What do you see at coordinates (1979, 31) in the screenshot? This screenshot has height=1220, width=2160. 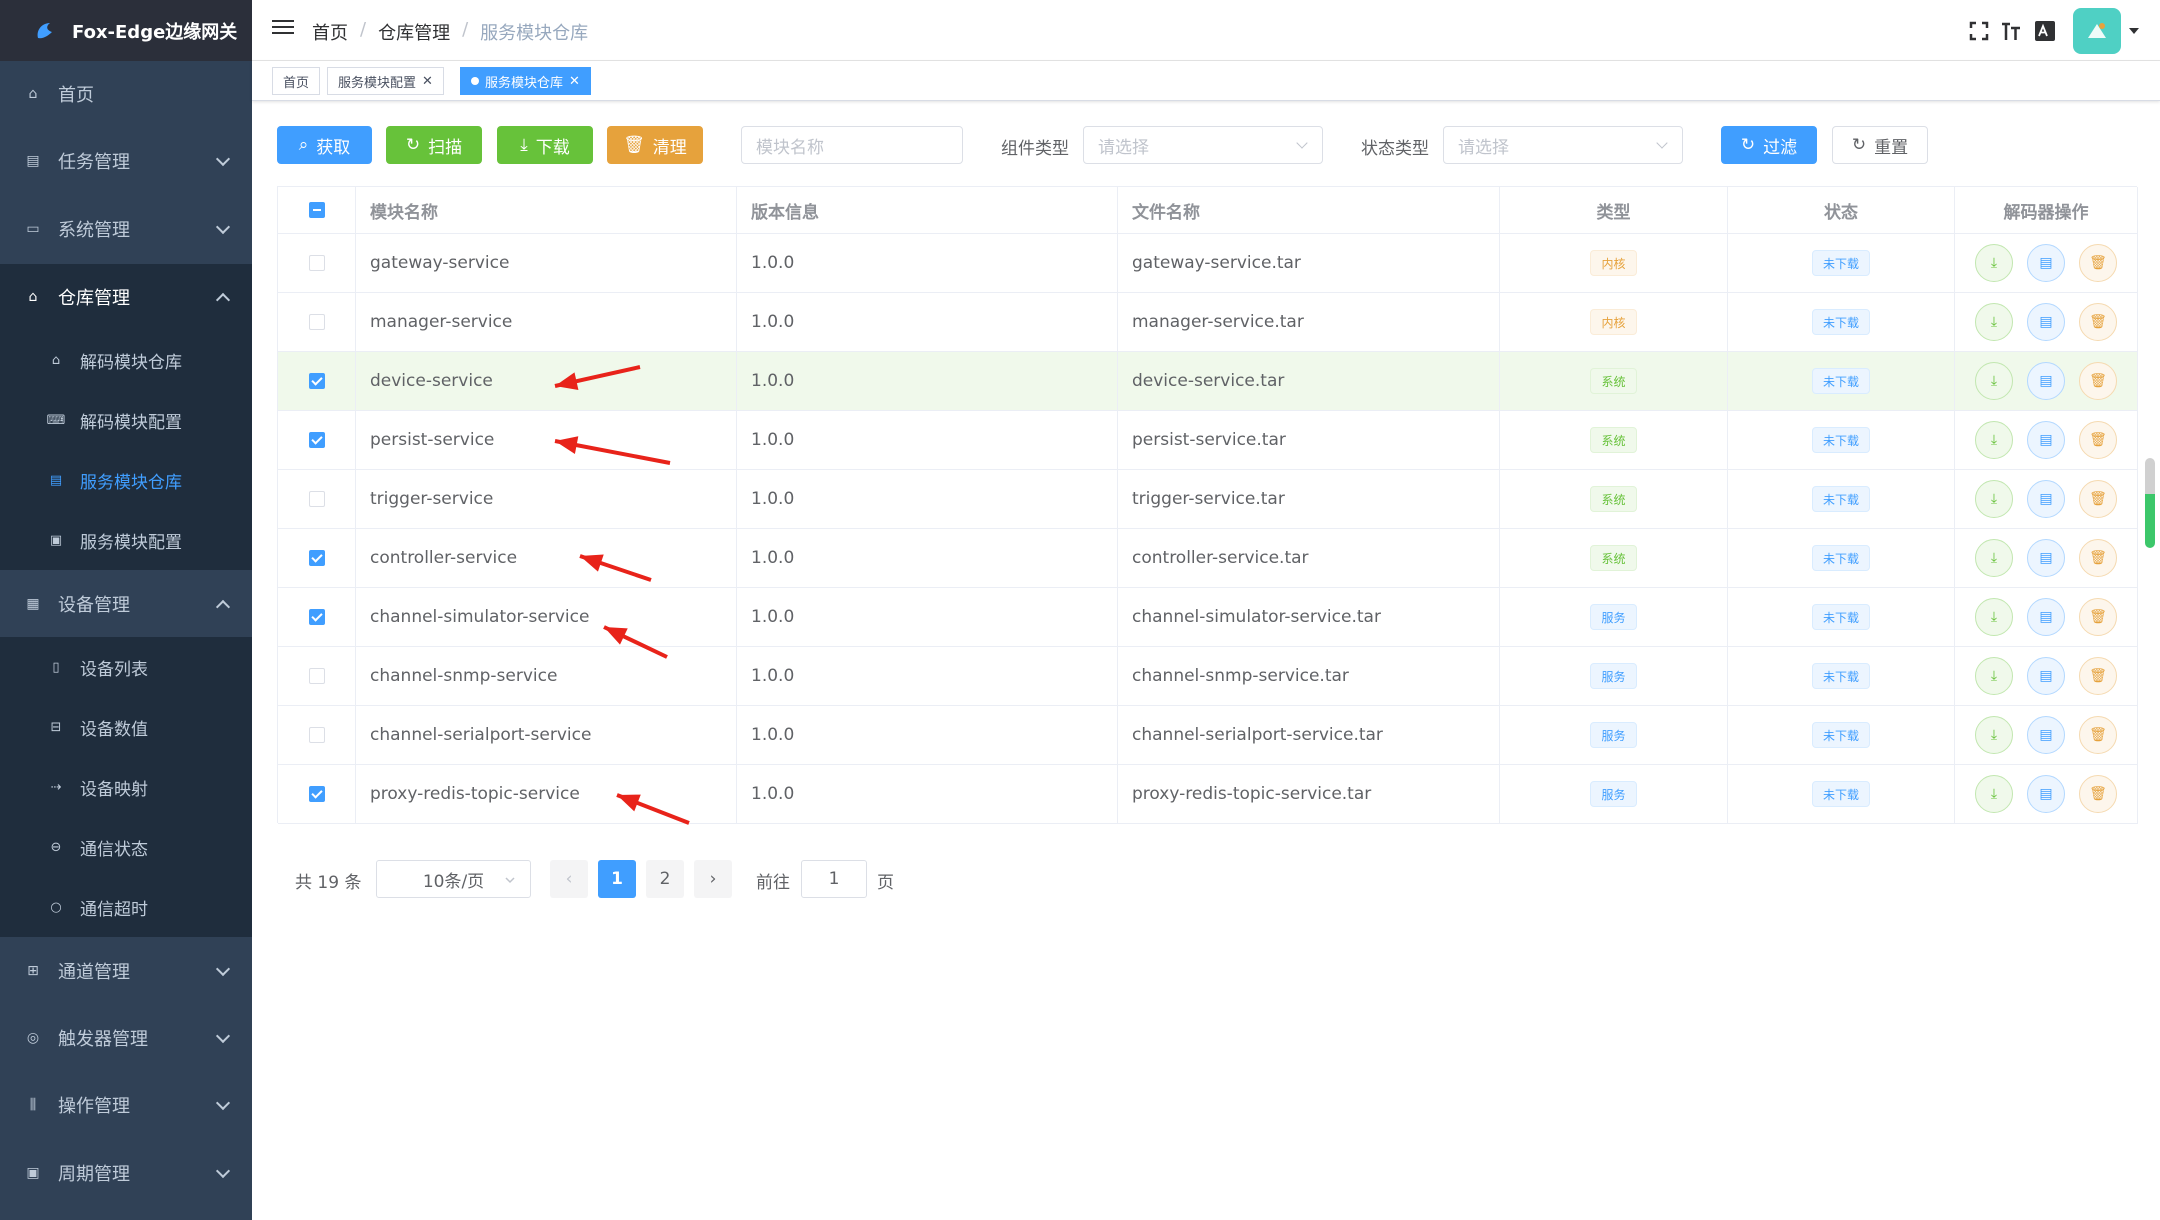 I see `fullscreen-icon` at bounding box center [1979, 31].